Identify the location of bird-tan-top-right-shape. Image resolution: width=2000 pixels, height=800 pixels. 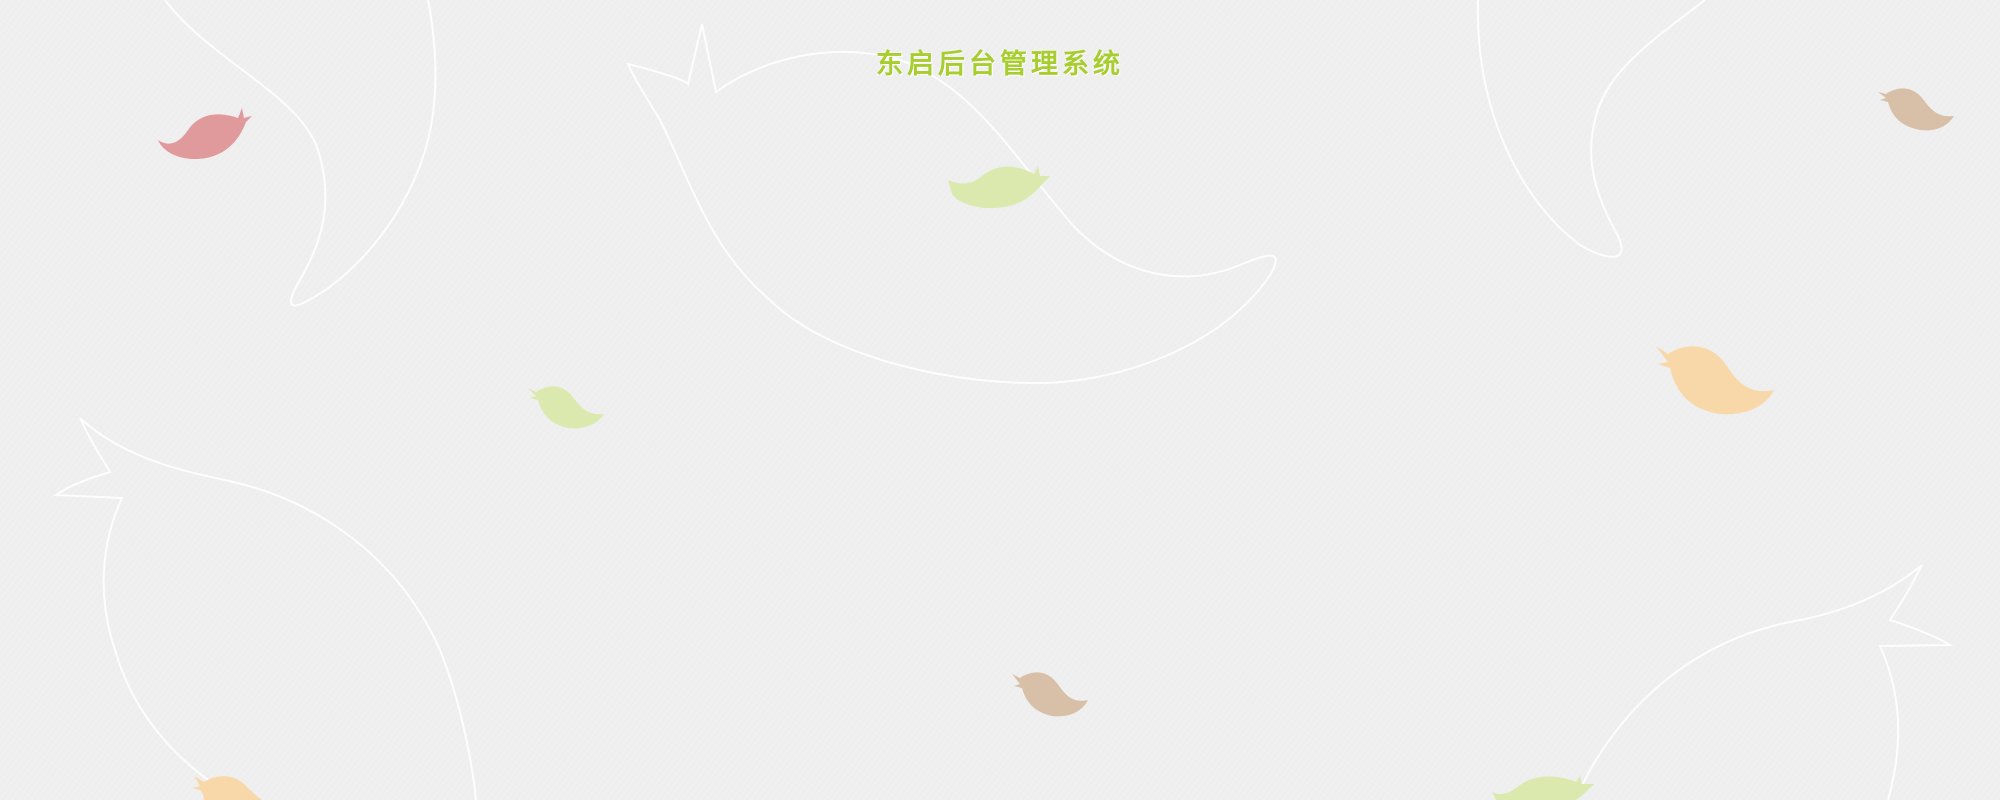
(1916, 109).